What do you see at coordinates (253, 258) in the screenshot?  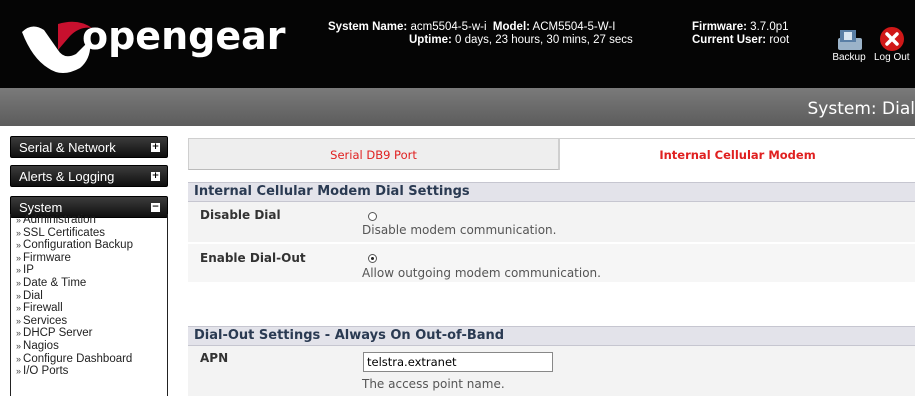 I see `enable-dial-out-label: Enable Dial-Out` at bounding box center [253, 258].